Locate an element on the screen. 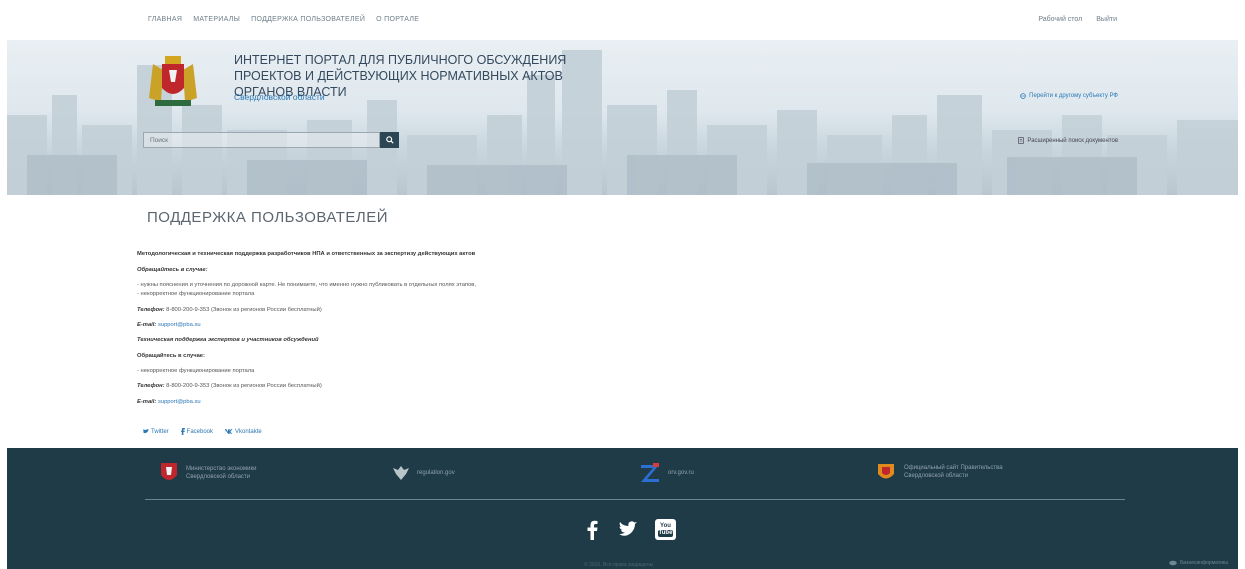 The height and width of the screenshot is (569, 1245). ministry-line: Министерство экономики is located at coordinates (221, 469).